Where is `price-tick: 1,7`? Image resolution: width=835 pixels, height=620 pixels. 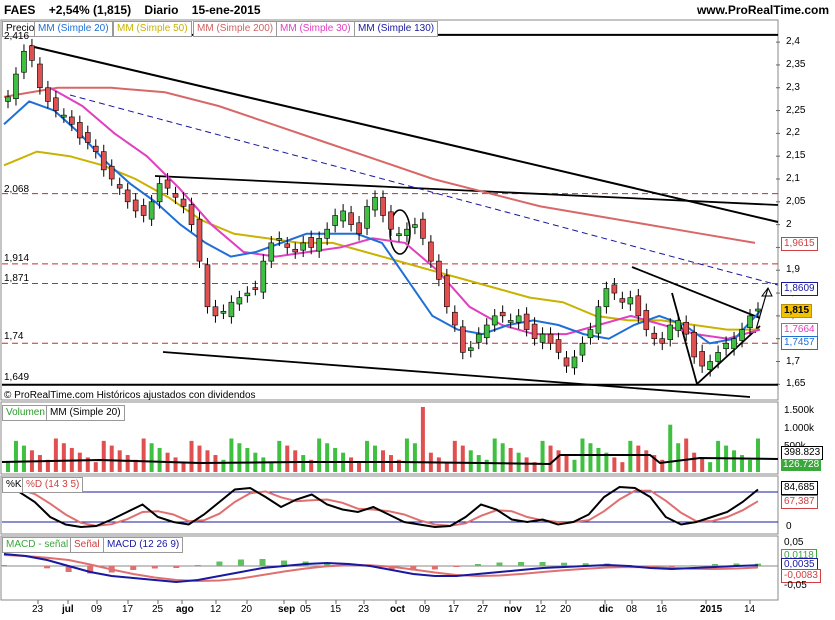
price-tick: 1,7 is located at coordinates (793, 361).